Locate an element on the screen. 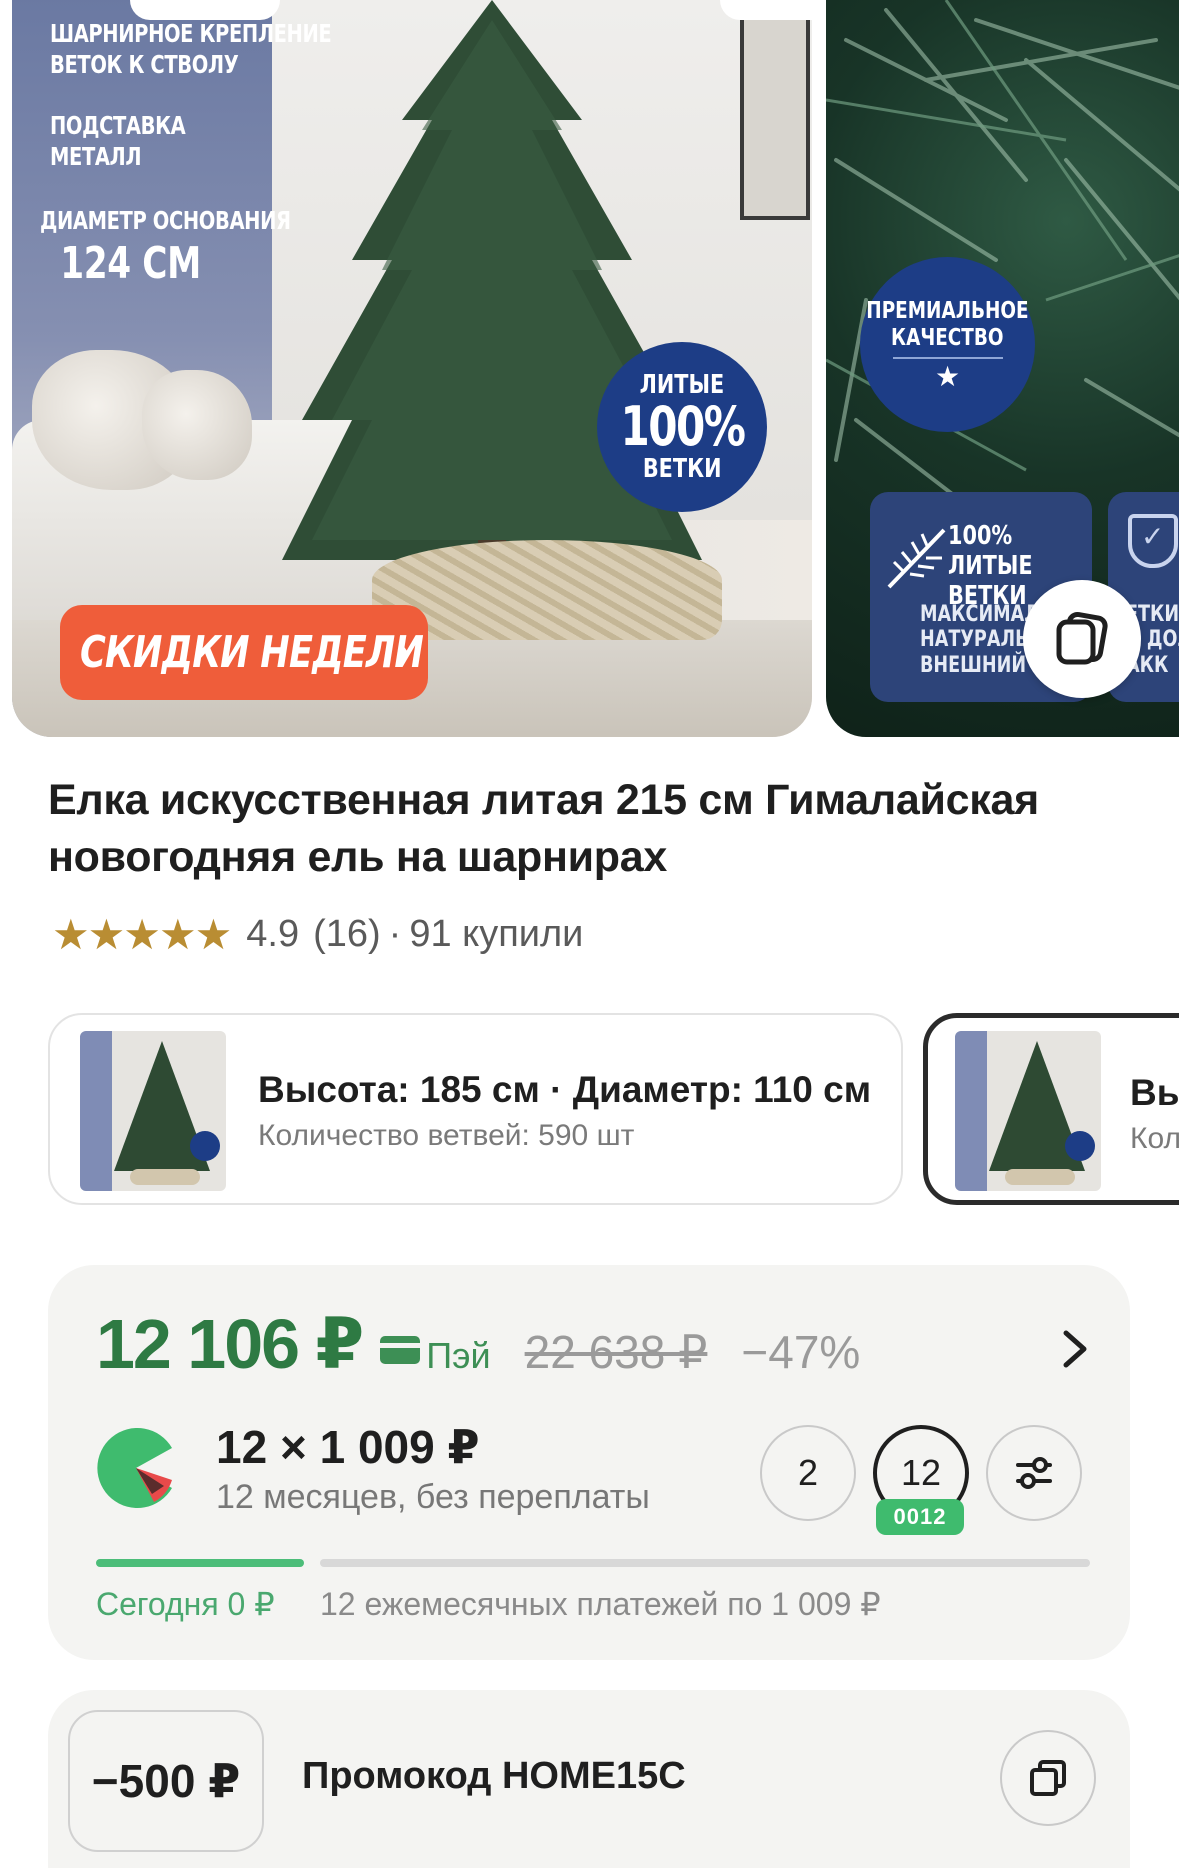 Image resolution: width=1179 pixels, height=1868 pixels. weekly-discounts-label: СКИДКИ НЕДЕЛИ is located at coordinates (252, 652).